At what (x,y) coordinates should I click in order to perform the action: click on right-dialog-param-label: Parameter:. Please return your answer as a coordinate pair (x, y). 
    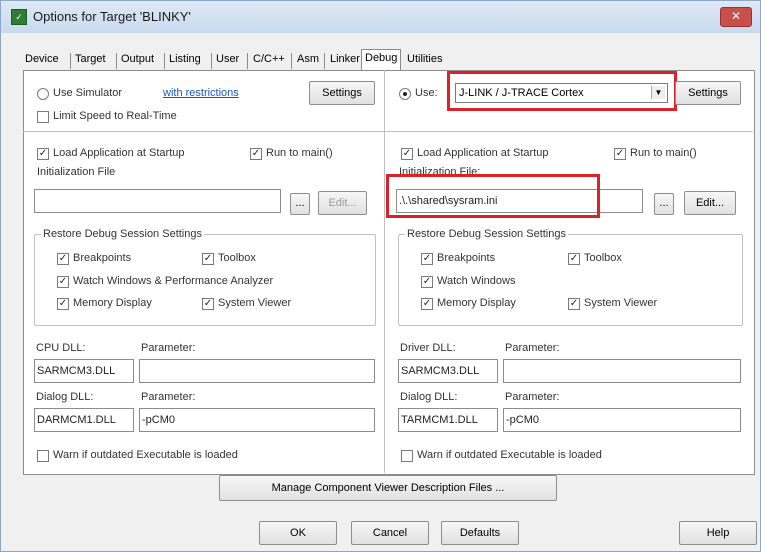
    Looking at the image, I should click on (532, 397).